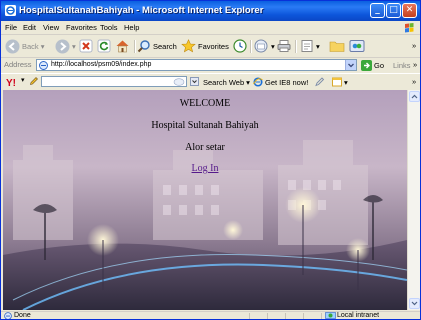 This screenshot has height=320, width=421. What do you see at coordinates (29, 27) in the screenshot?
I see `menu-edit: Edit` at bounding box center [29, 27].